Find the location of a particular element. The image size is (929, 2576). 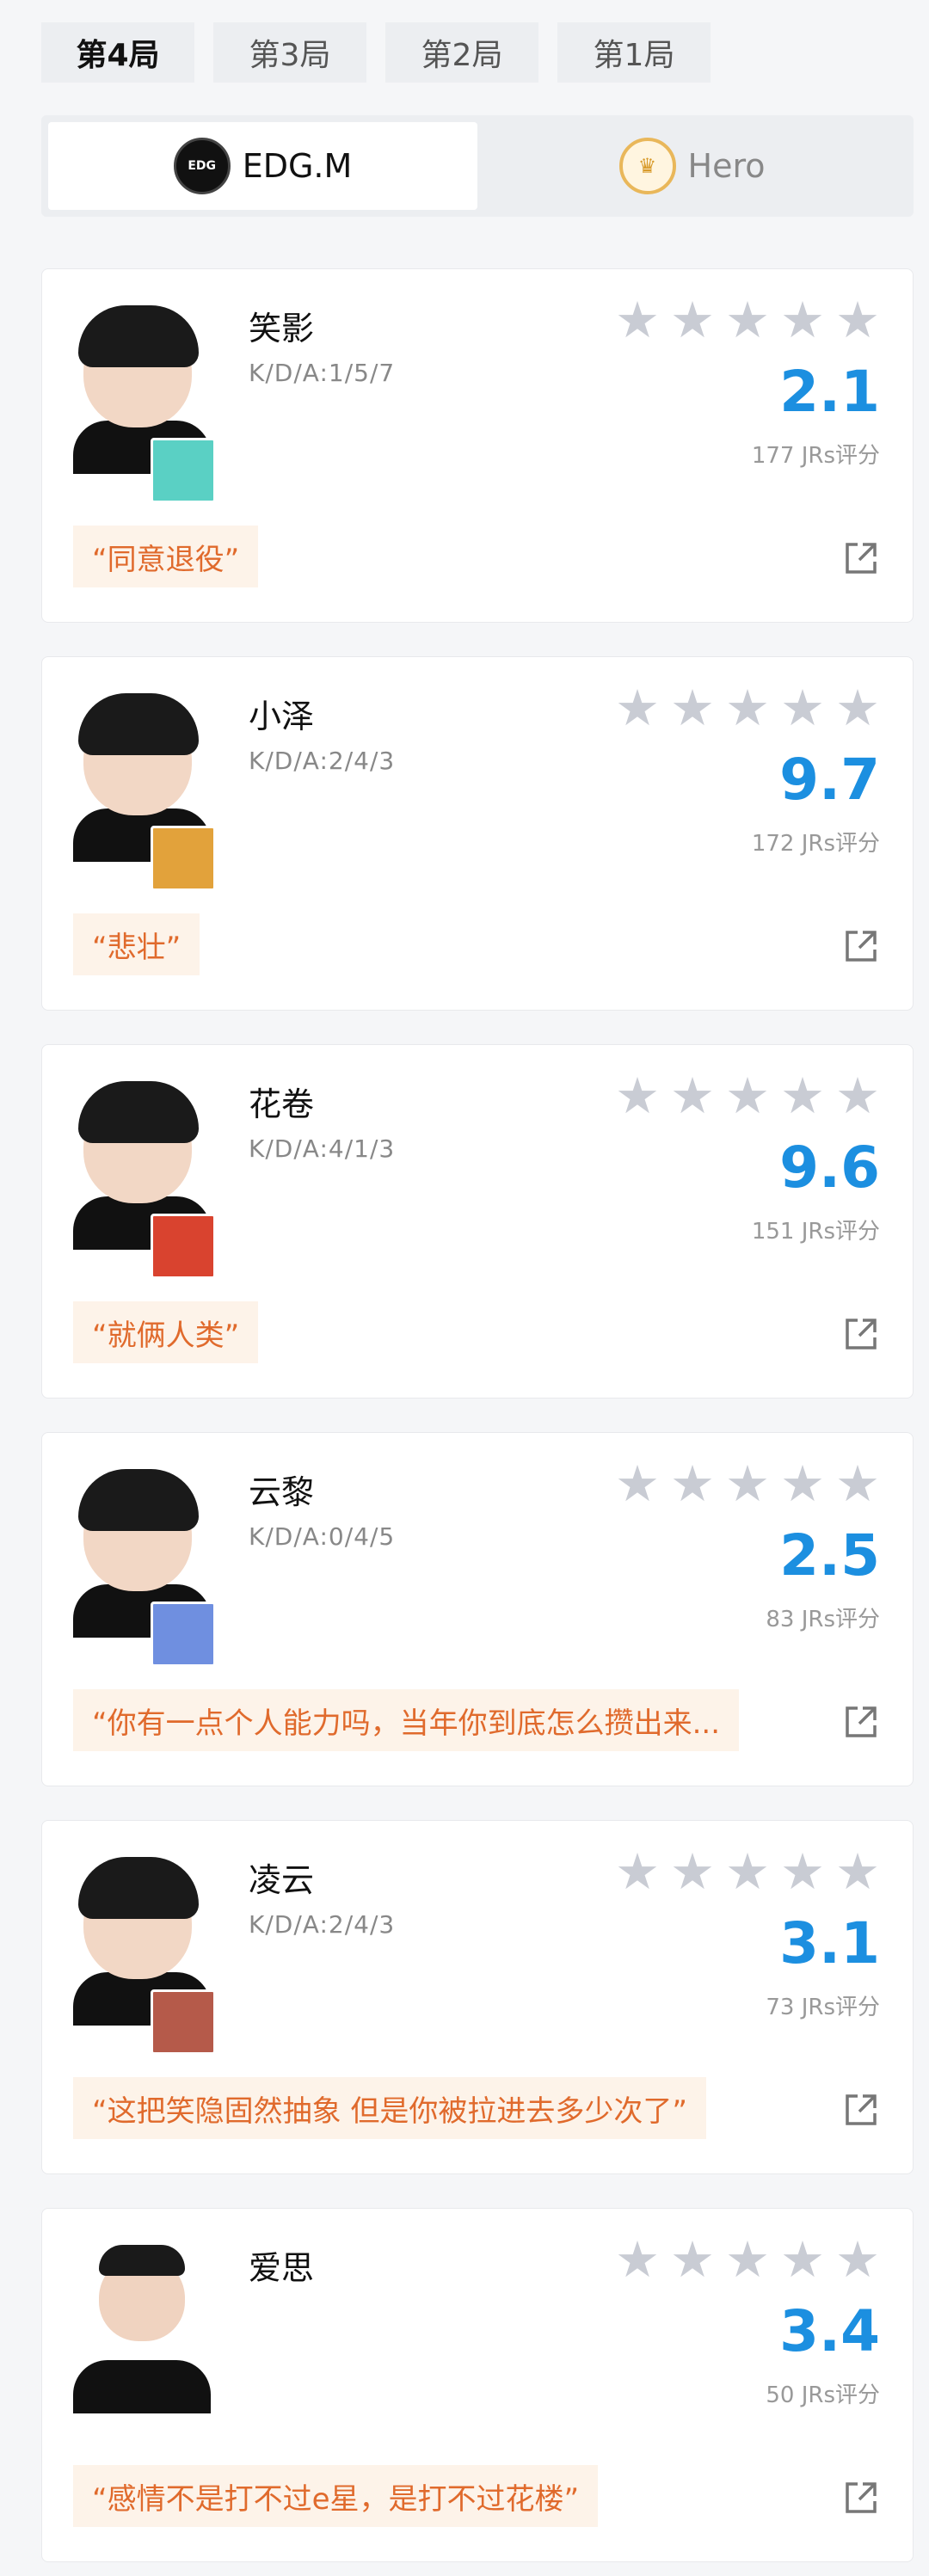

player-rating: 2.1 is located at coordinates (829, 392).